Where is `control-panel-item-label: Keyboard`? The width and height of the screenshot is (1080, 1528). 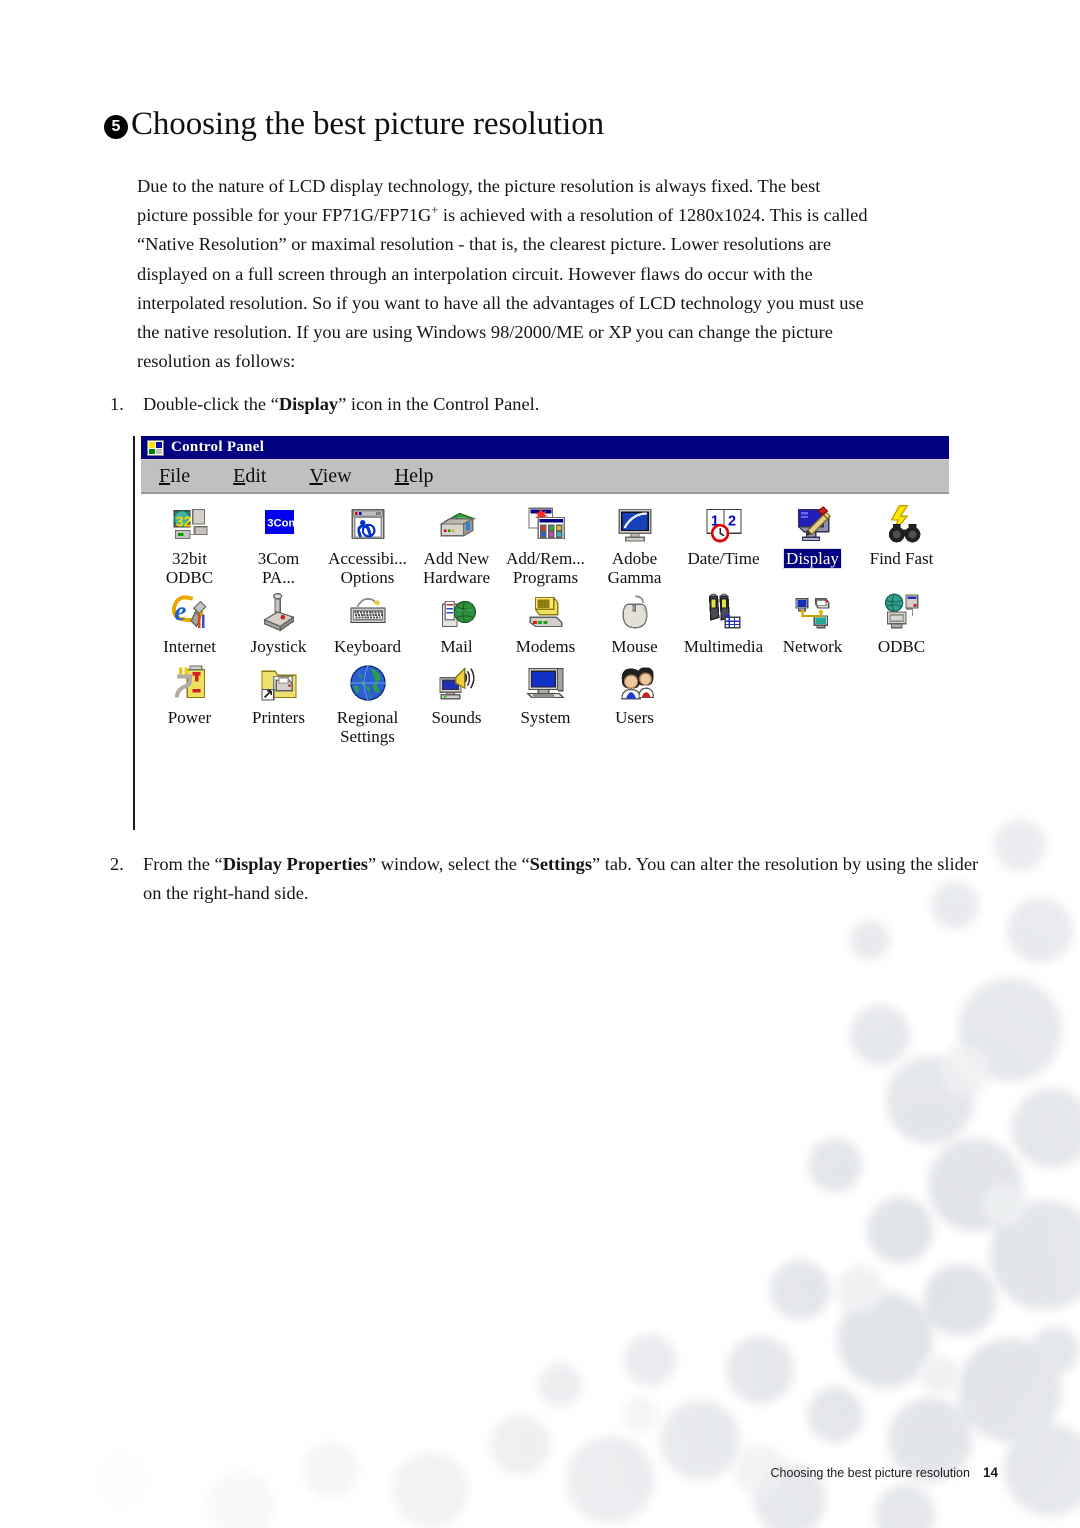
control-panel-item-label: Keyboard is located at coordinates (367, 646).